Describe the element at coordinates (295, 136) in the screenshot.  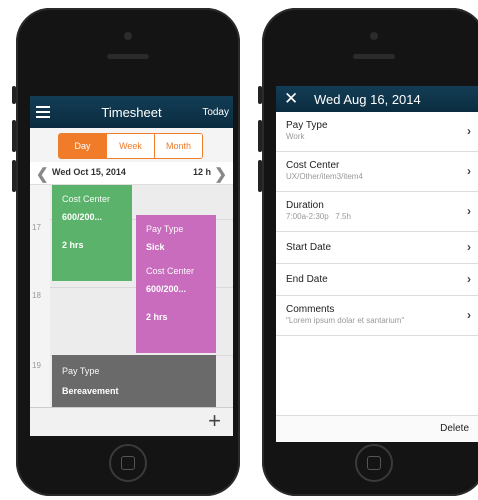
I see `row-value: Work` at that location.